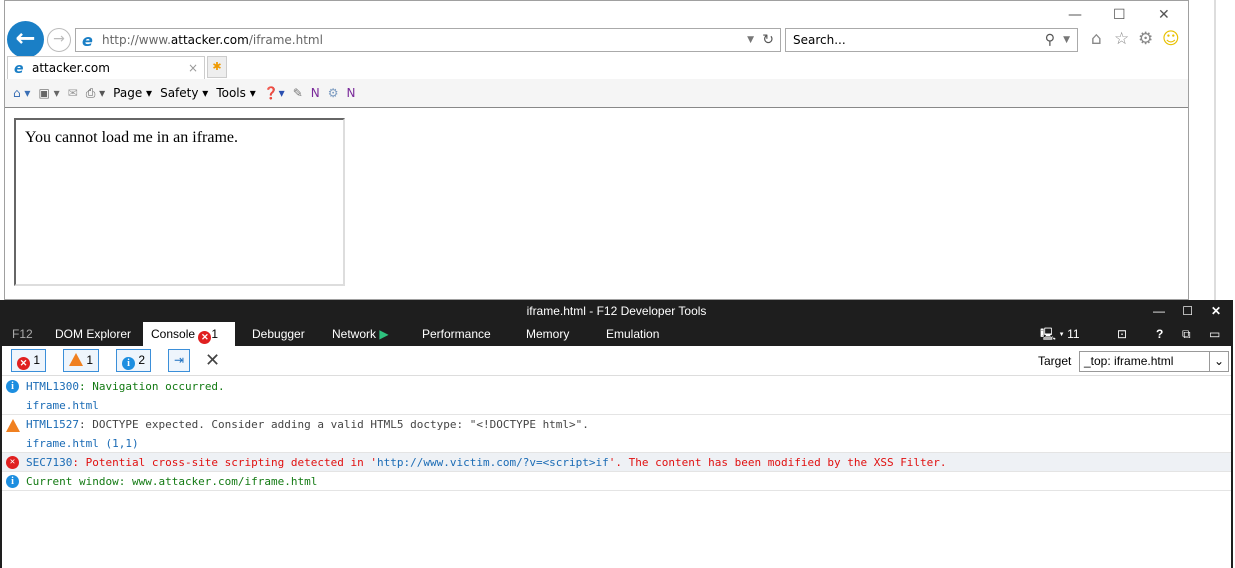 The image size is (1235, 568). What do you see at coordinates (351, 93) in the screenshot?
I see `onenote-link-icon: N` at bounding box center [351, 93].